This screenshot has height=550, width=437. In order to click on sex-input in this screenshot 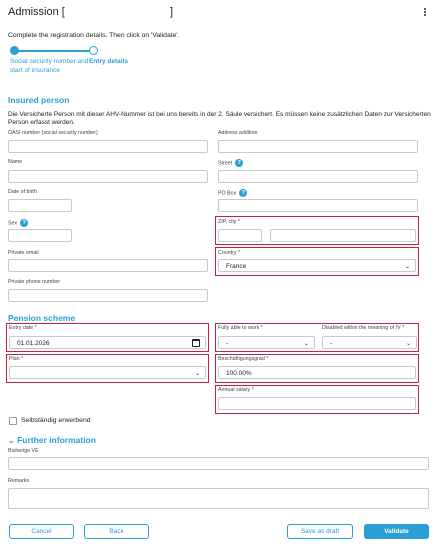, I will do `click(40, 235)`.